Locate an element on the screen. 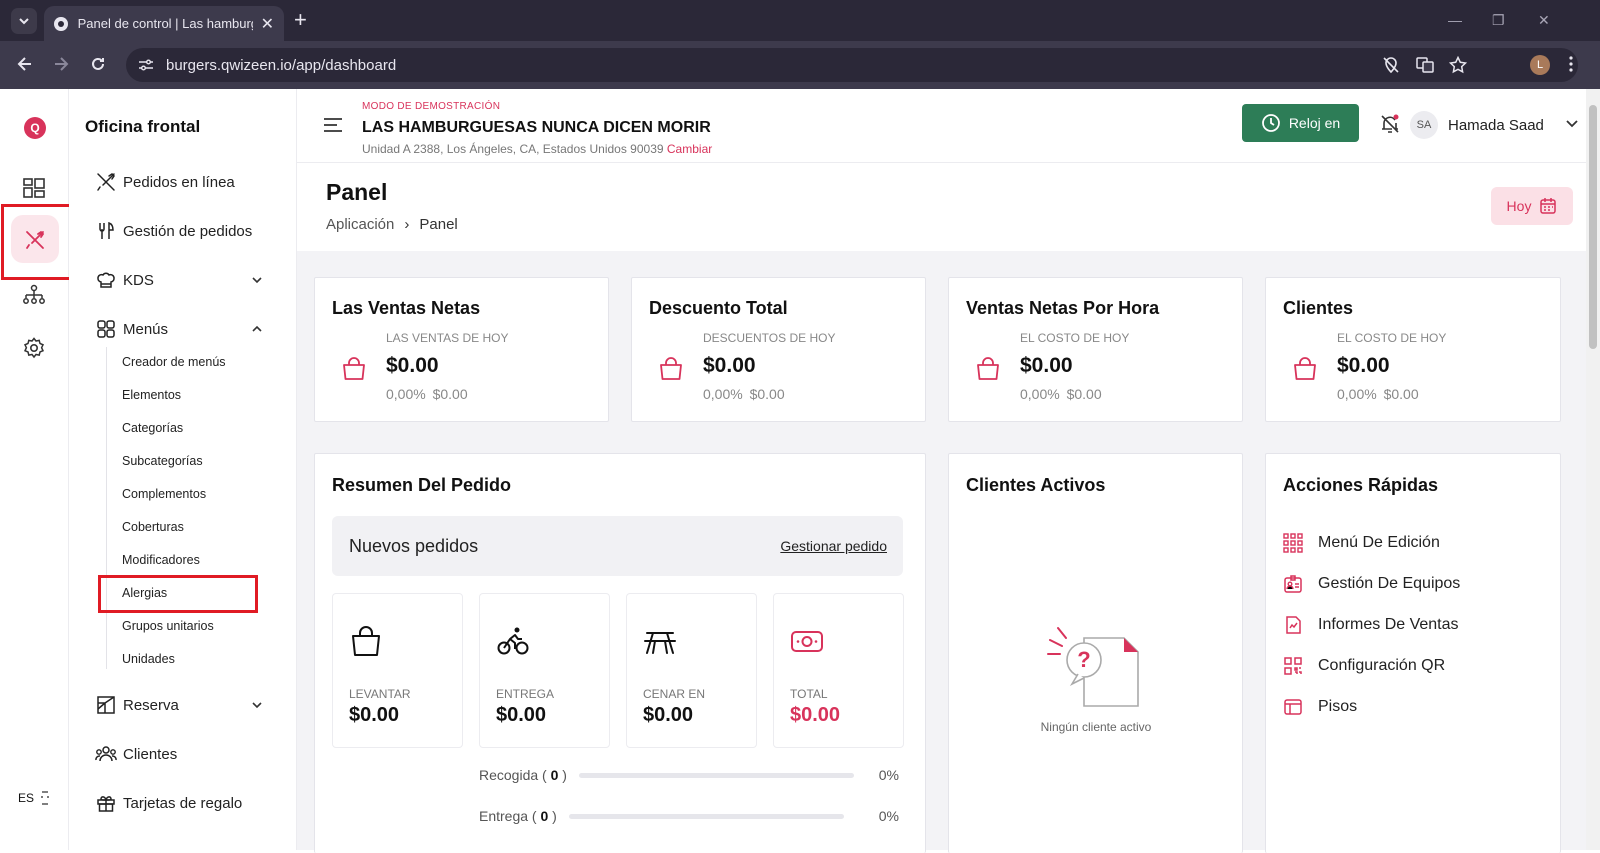 The width and height of the screenshot is (1600, 853). submenu-addons: Complementos is located at coordinates (164, 494).